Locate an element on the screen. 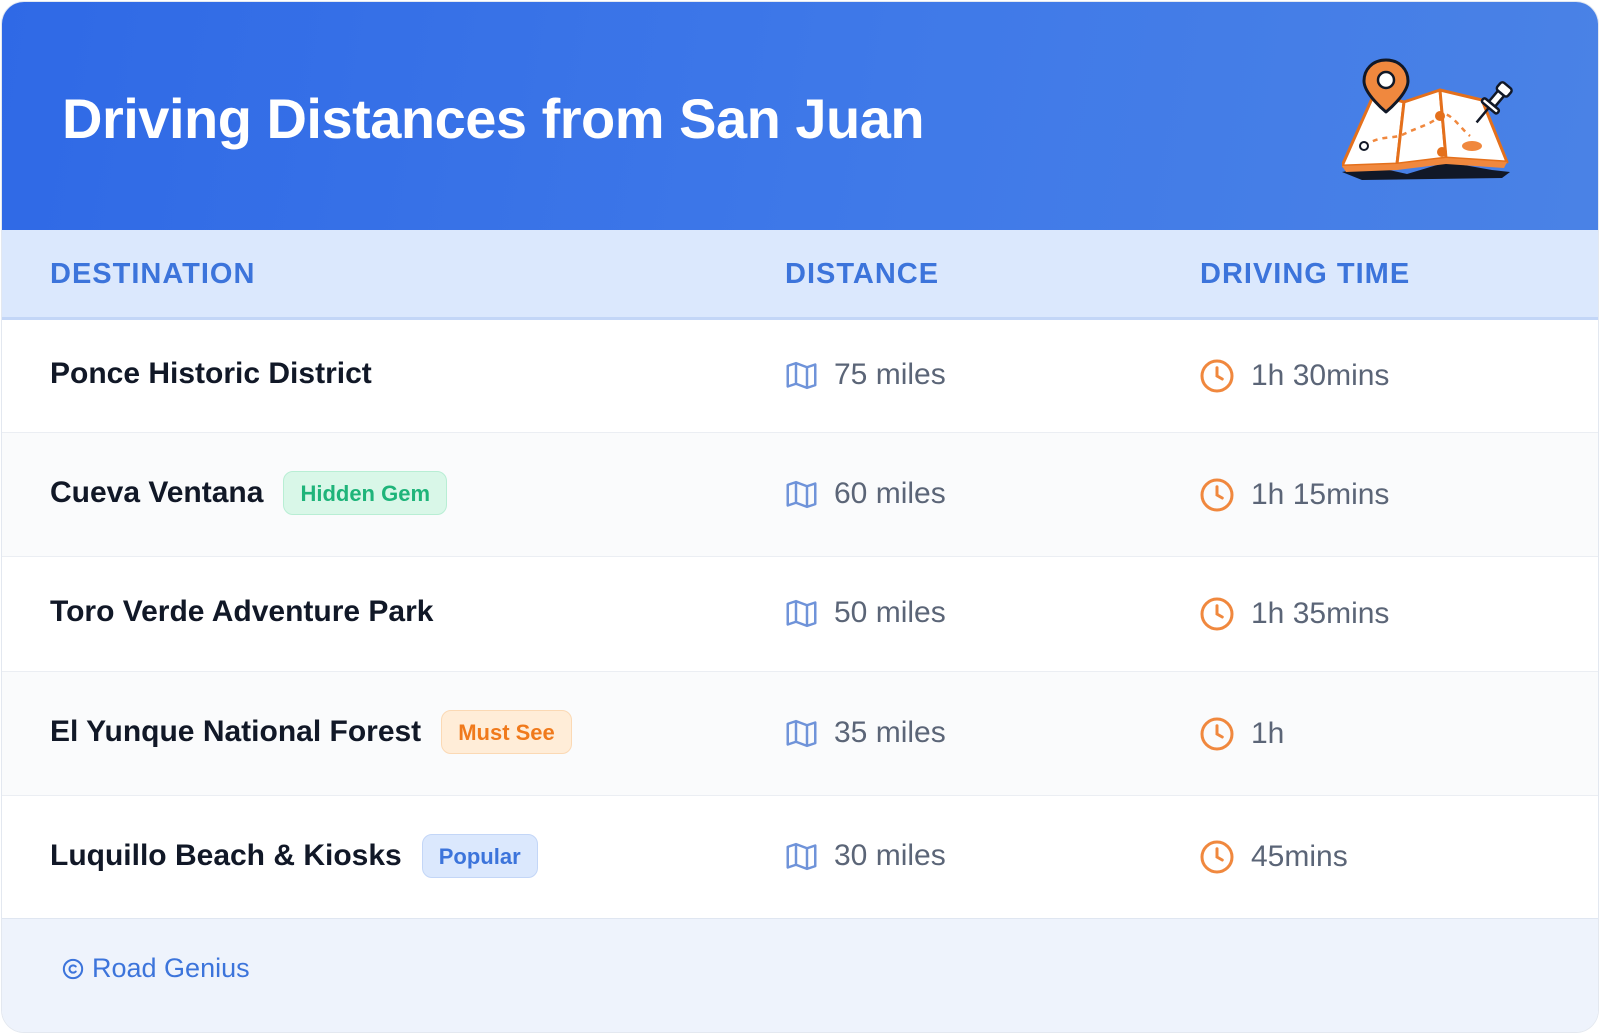  time-cell: 1h 35mins is located at coordinates (1294, 614).